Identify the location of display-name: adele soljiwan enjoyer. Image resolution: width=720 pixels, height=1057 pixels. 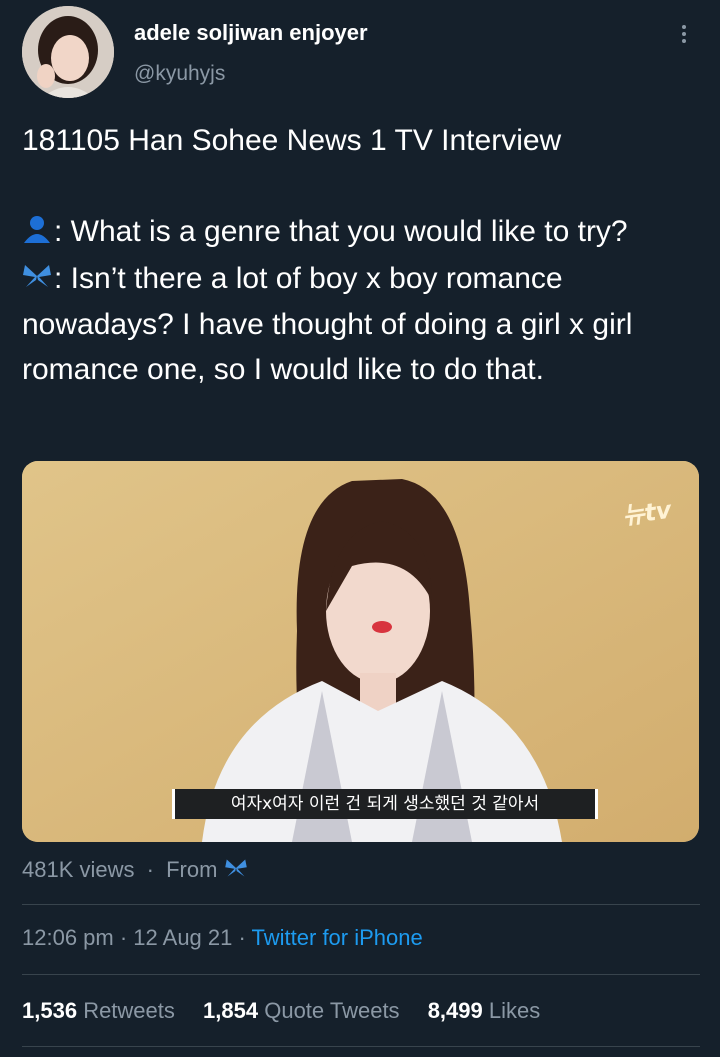
(251, 33).